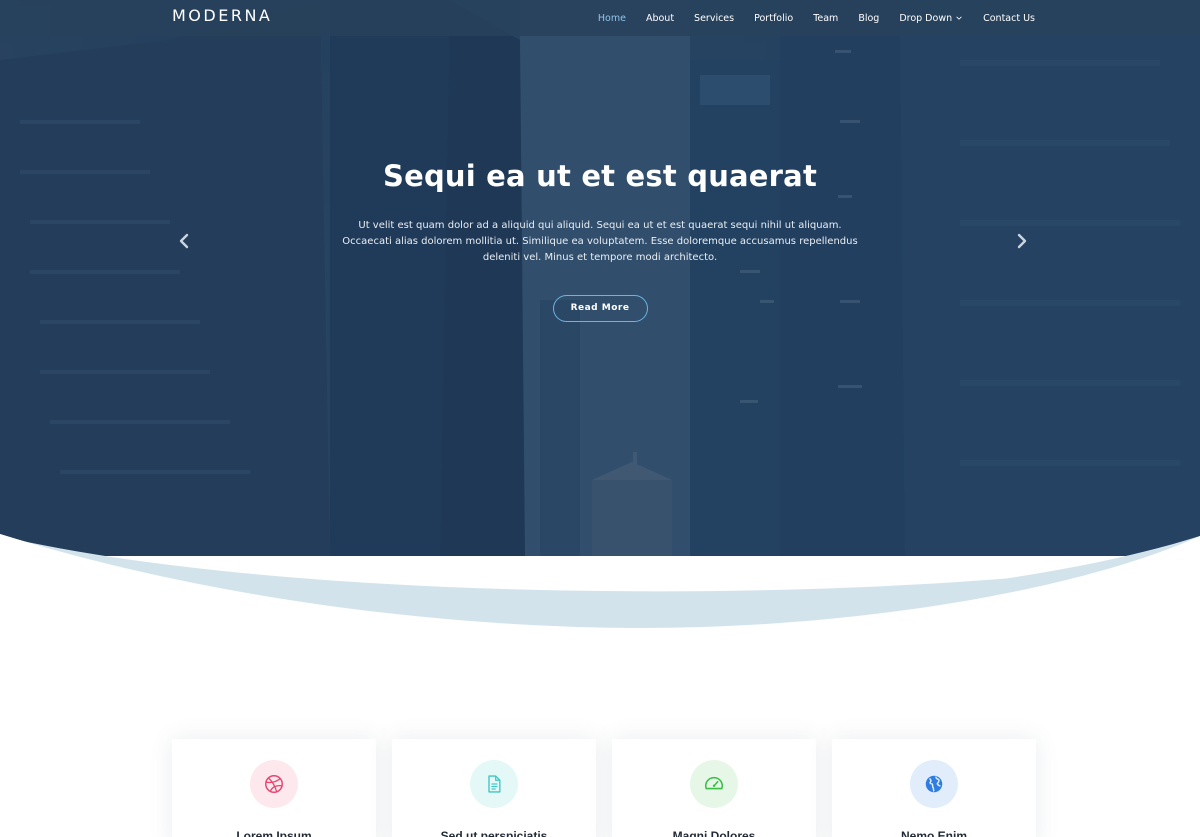 This screenshot has height=837, width=1200. Describe the element at coordinates (600, 308) in the screenshot. I see `read-more-button: Read More` at that location.